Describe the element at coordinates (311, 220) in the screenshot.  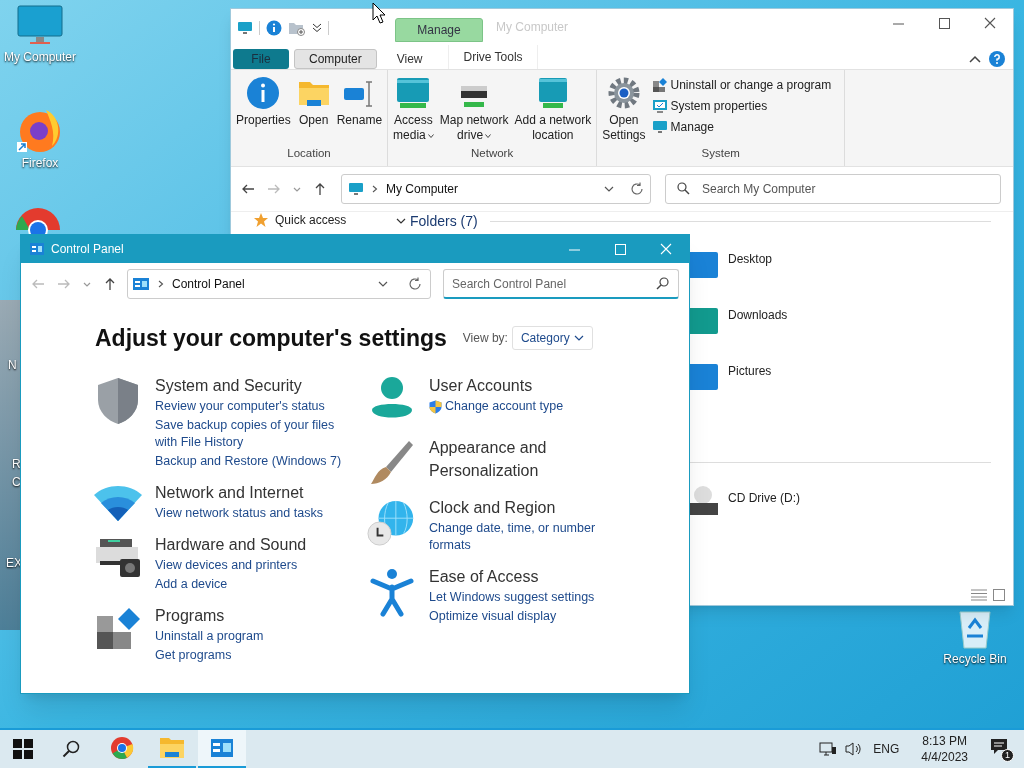
I see `nav-item: Quick access` at that location.